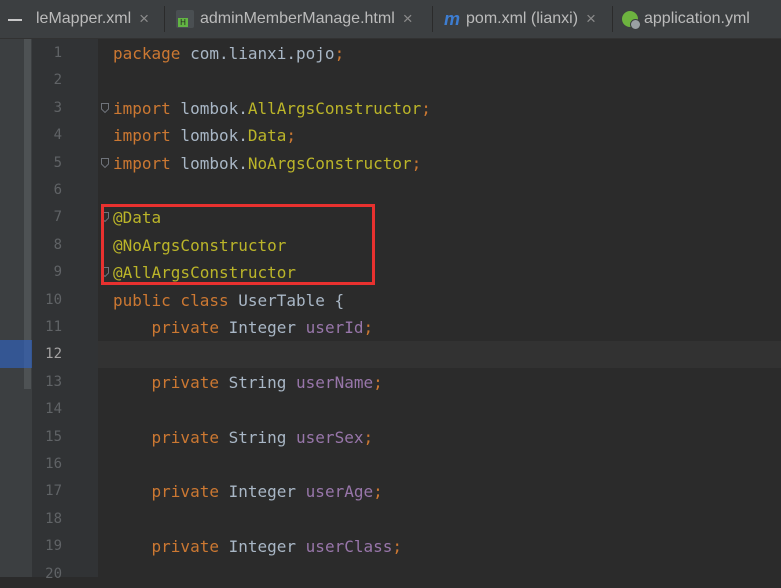  I want to click on code-token: userClass, so click(349, 547).